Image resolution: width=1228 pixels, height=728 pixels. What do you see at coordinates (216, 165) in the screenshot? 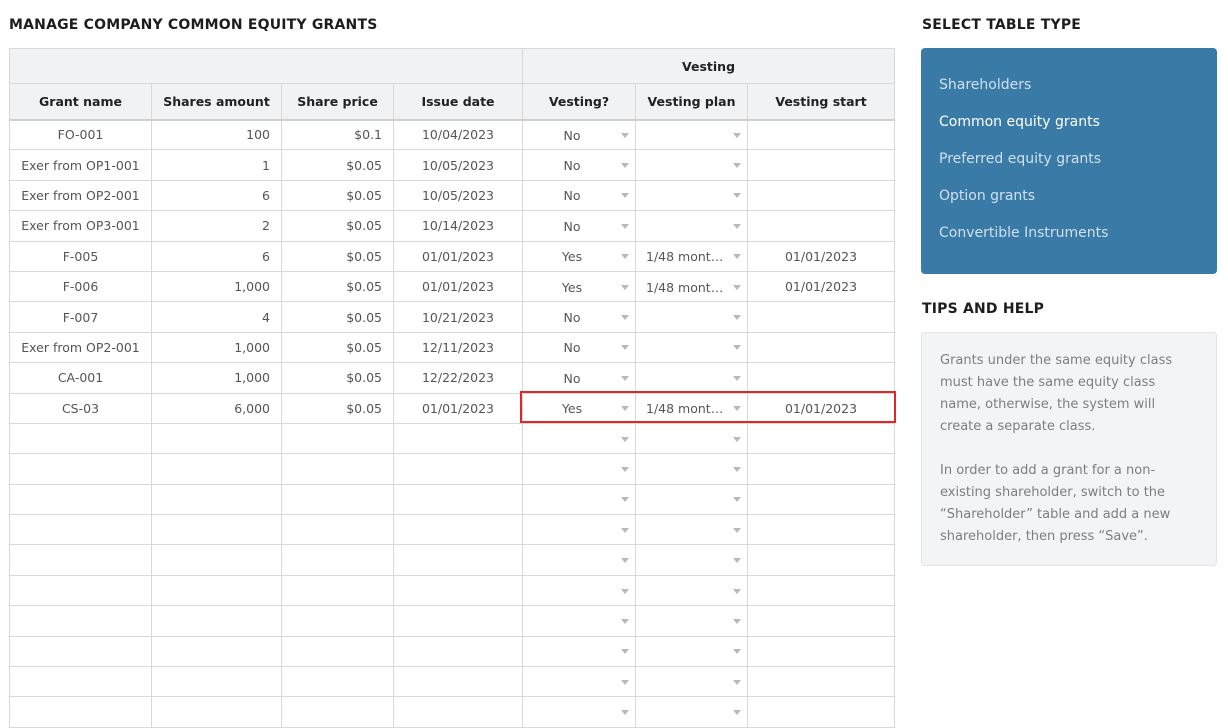
I see `shares-amount-cell: 1` at bounding box center [216, 165].